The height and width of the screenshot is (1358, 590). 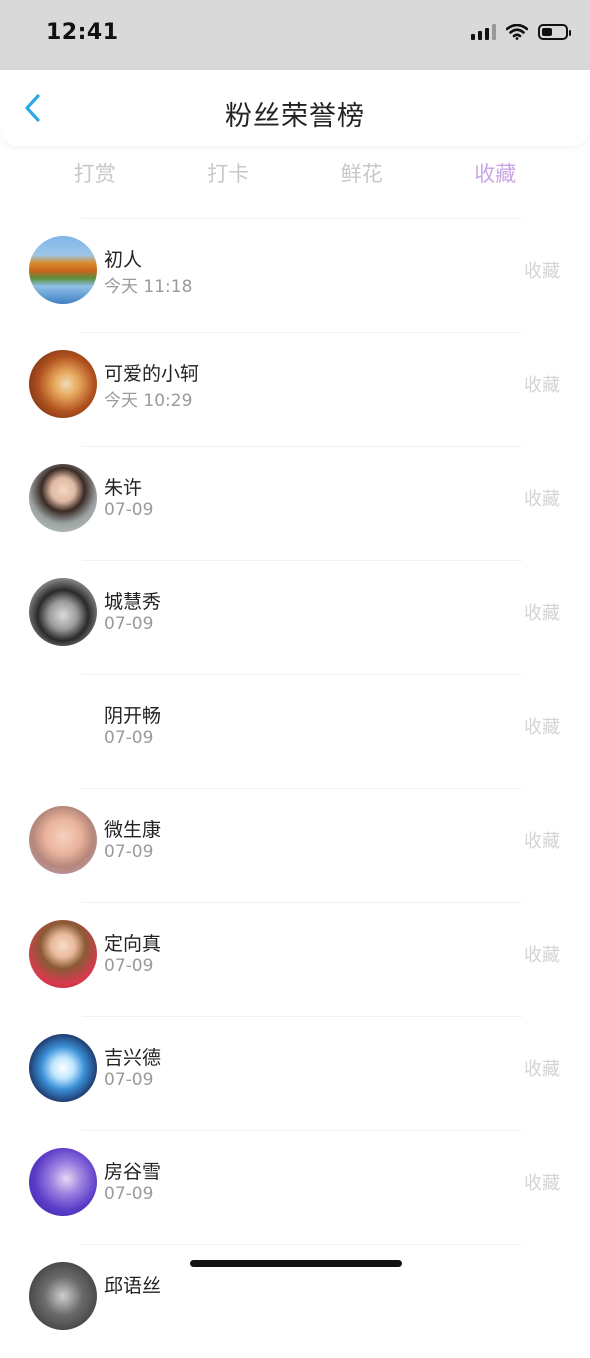 I want to click on item-name: 邱语丝, so click(x=133, y=1286).